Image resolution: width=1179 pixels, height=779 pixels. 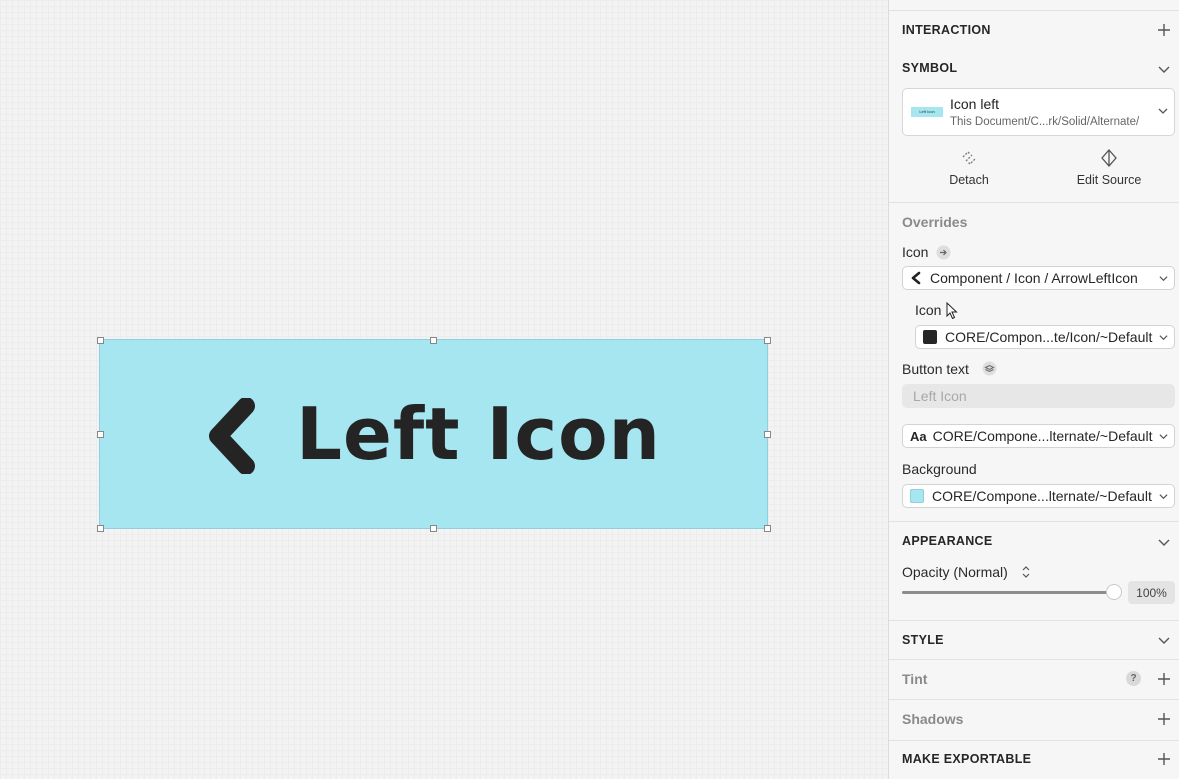 I want to click on add-interaction-plus-icon, so click(x=1164, y=30).